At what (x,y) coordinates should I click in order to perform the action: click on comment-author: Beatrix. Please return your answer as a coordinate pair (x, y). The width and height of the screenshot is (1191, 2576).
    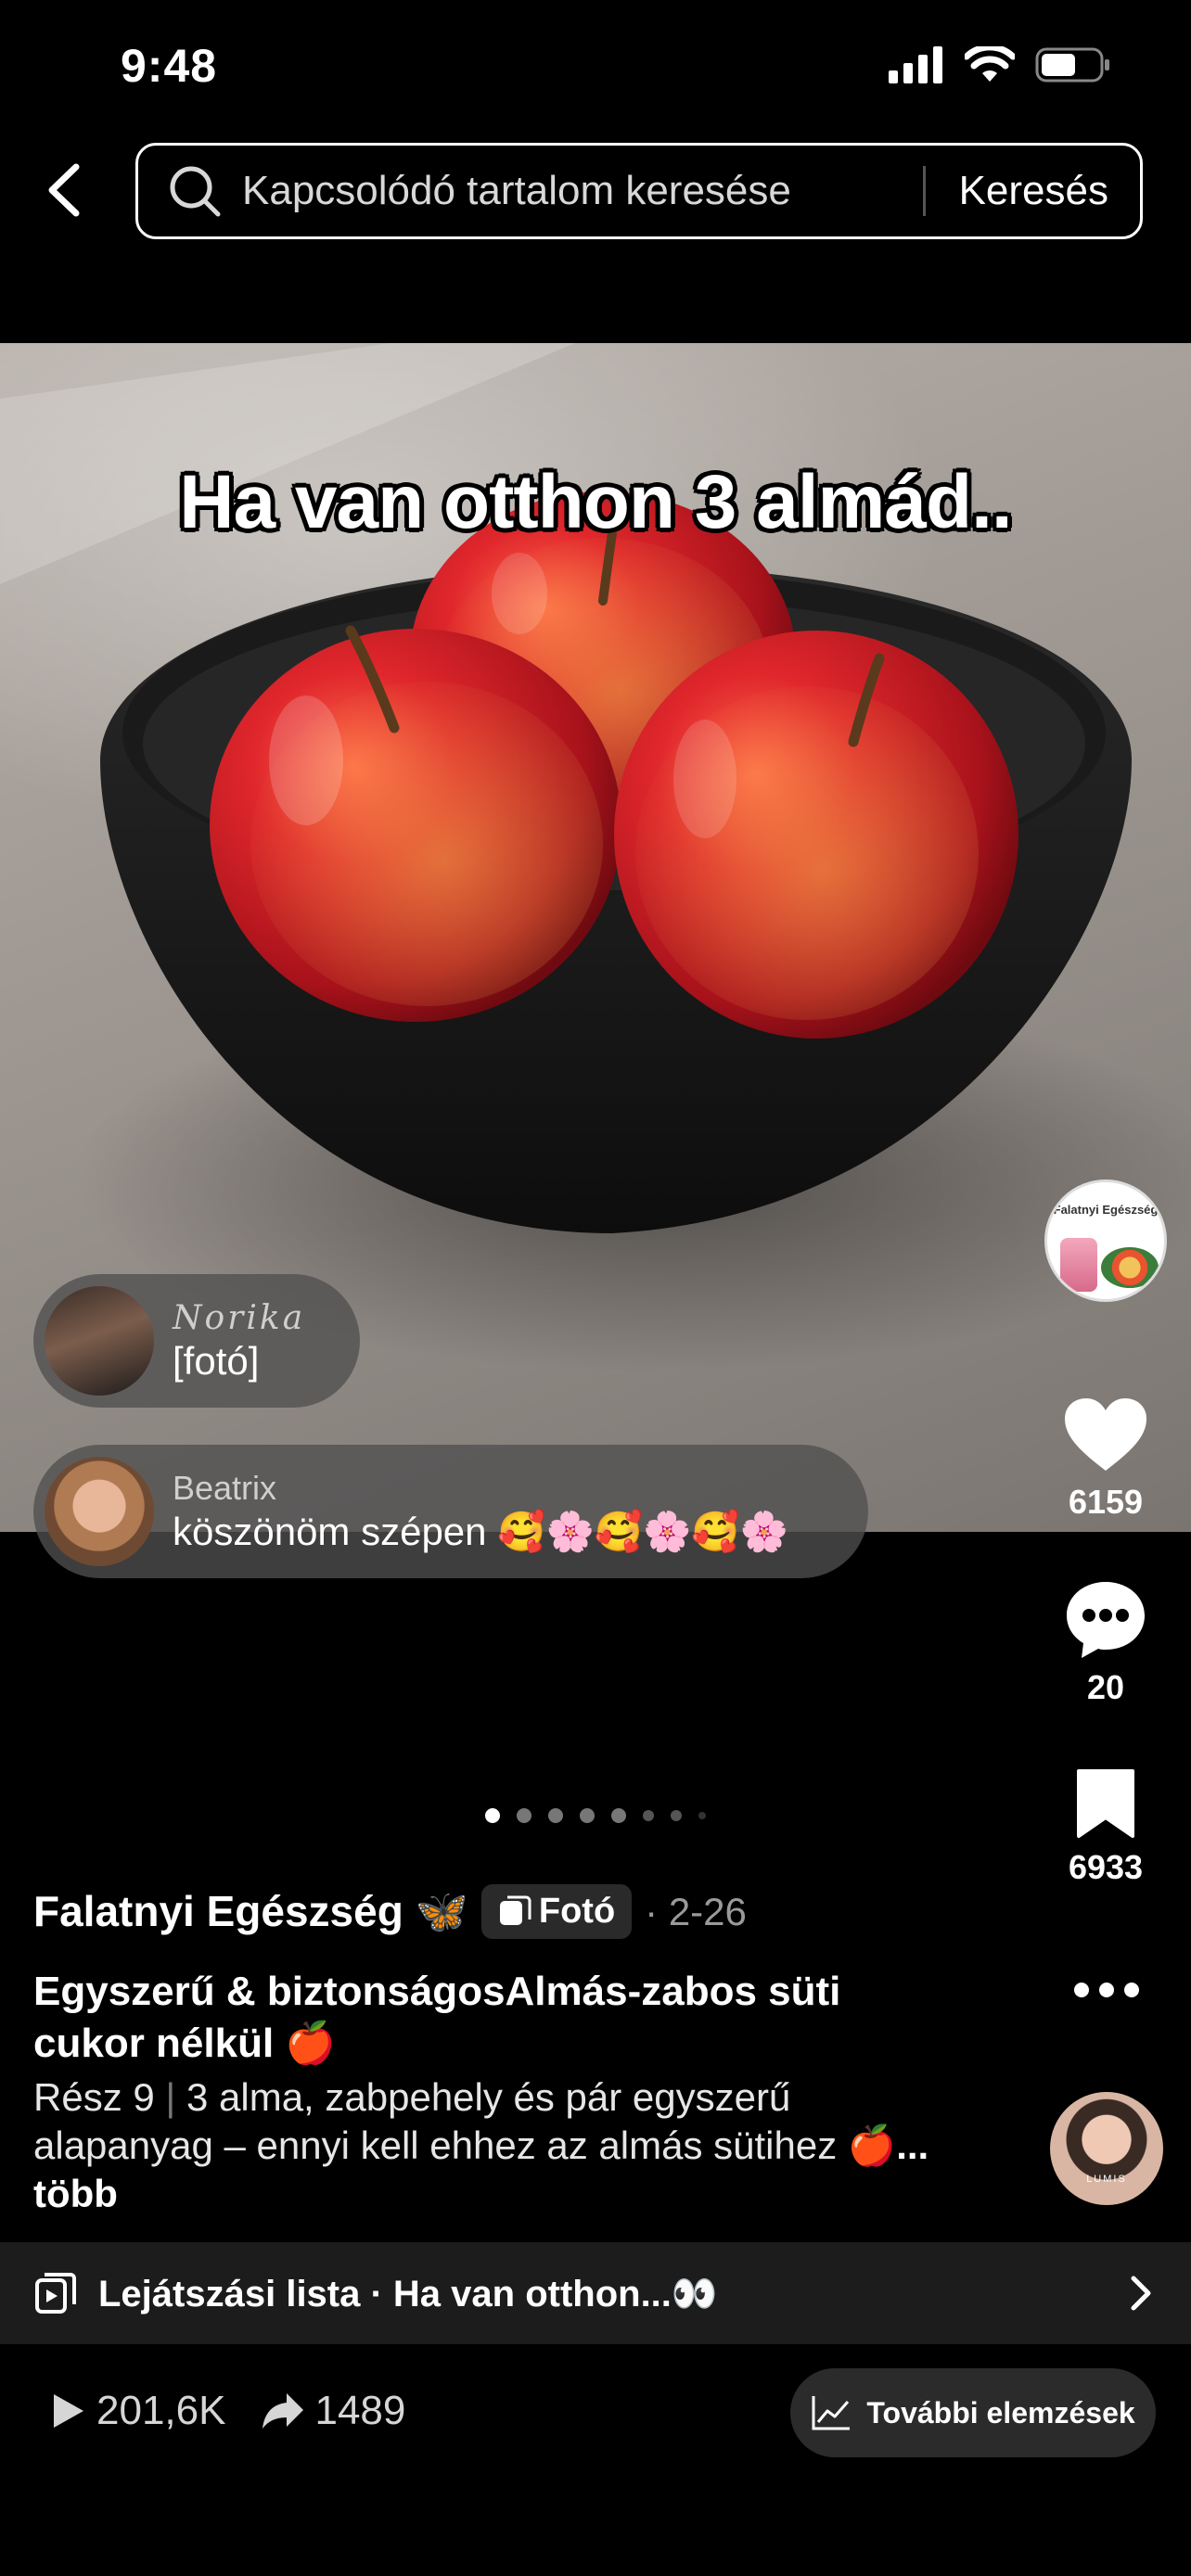
    Looking at the image, I should click on (225, 1487).